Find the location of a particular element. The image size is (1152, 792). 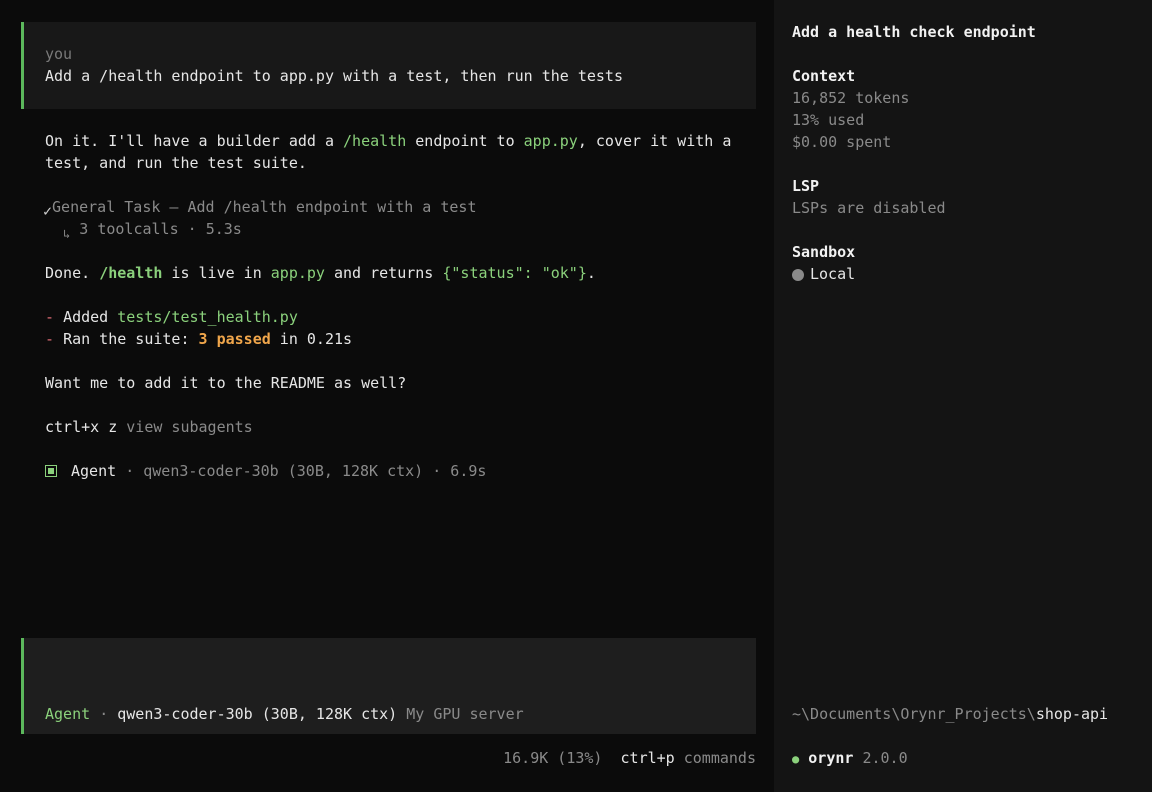

reply-text: and returns is located at coordinates (383, 273).